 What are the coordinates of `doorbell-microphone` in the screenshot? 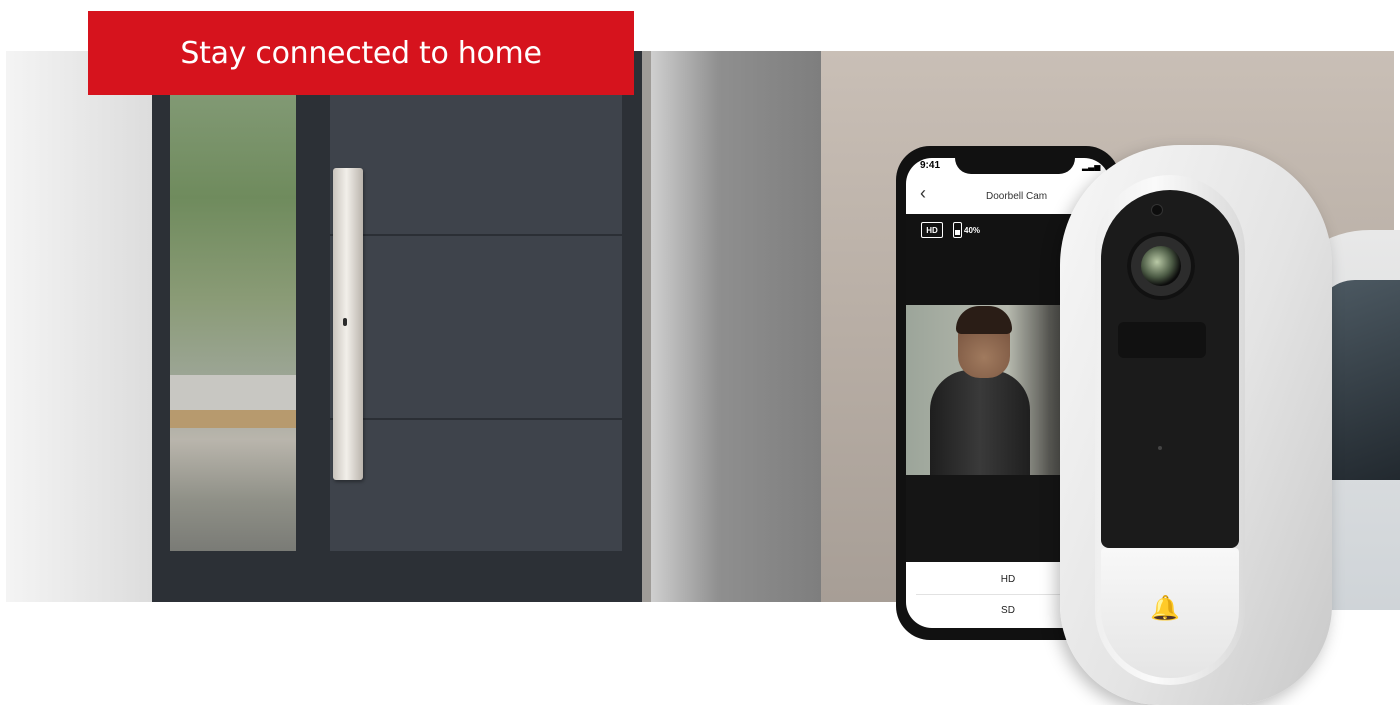 It's located at (1160, 448).